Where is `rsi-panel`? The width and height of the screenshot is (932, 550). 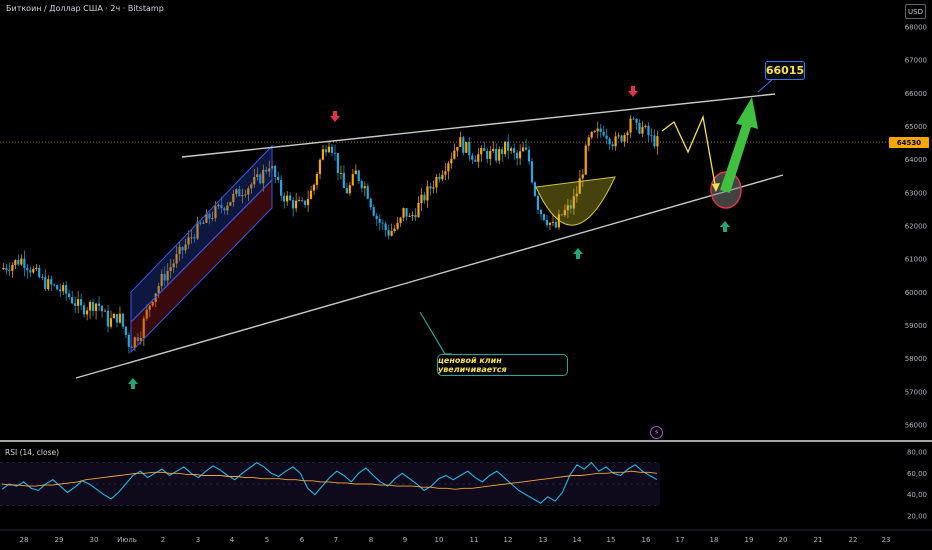
rsi-panel is located at coordinates (330, 483).